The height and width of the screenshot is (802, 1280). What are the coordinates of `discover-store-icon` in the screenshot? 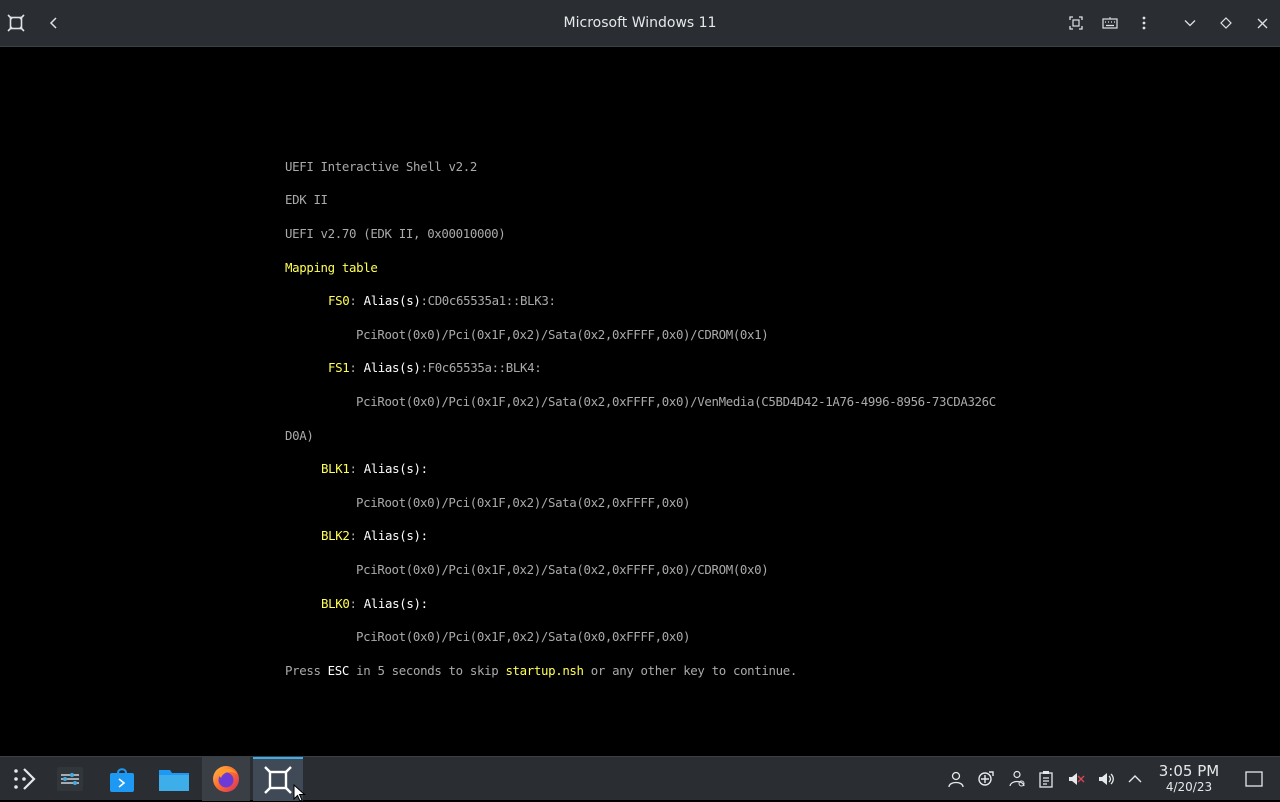 It's located at (122, 779).